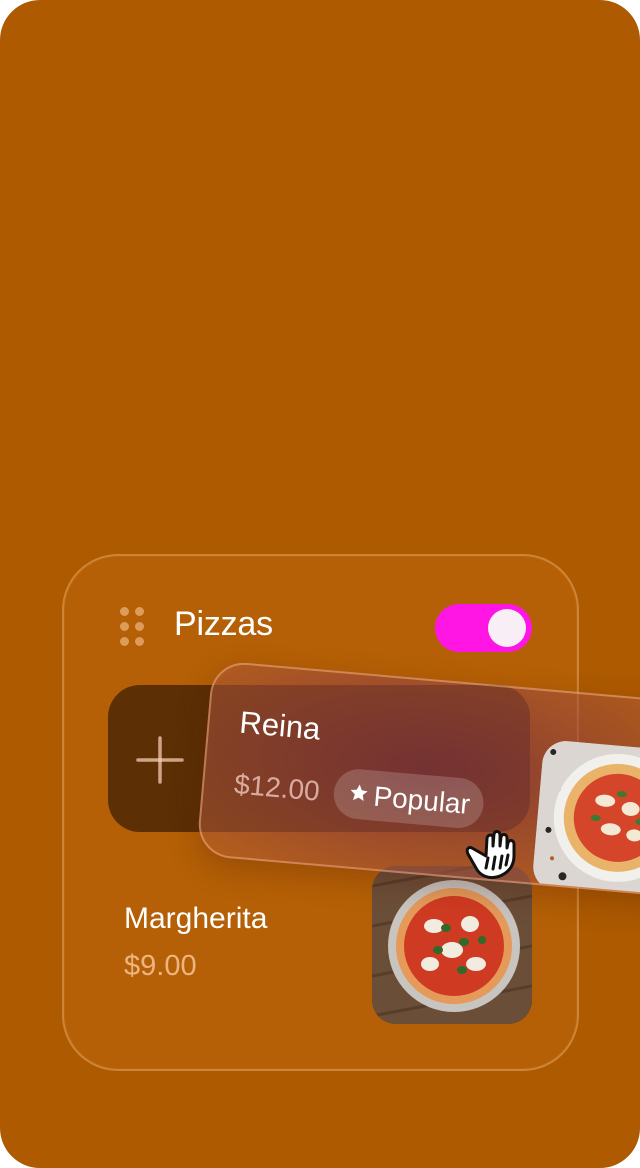 The height and width of the screenshot is (1168, 640). I want to click on menu-item-price: $9.00, so click(160, 966).